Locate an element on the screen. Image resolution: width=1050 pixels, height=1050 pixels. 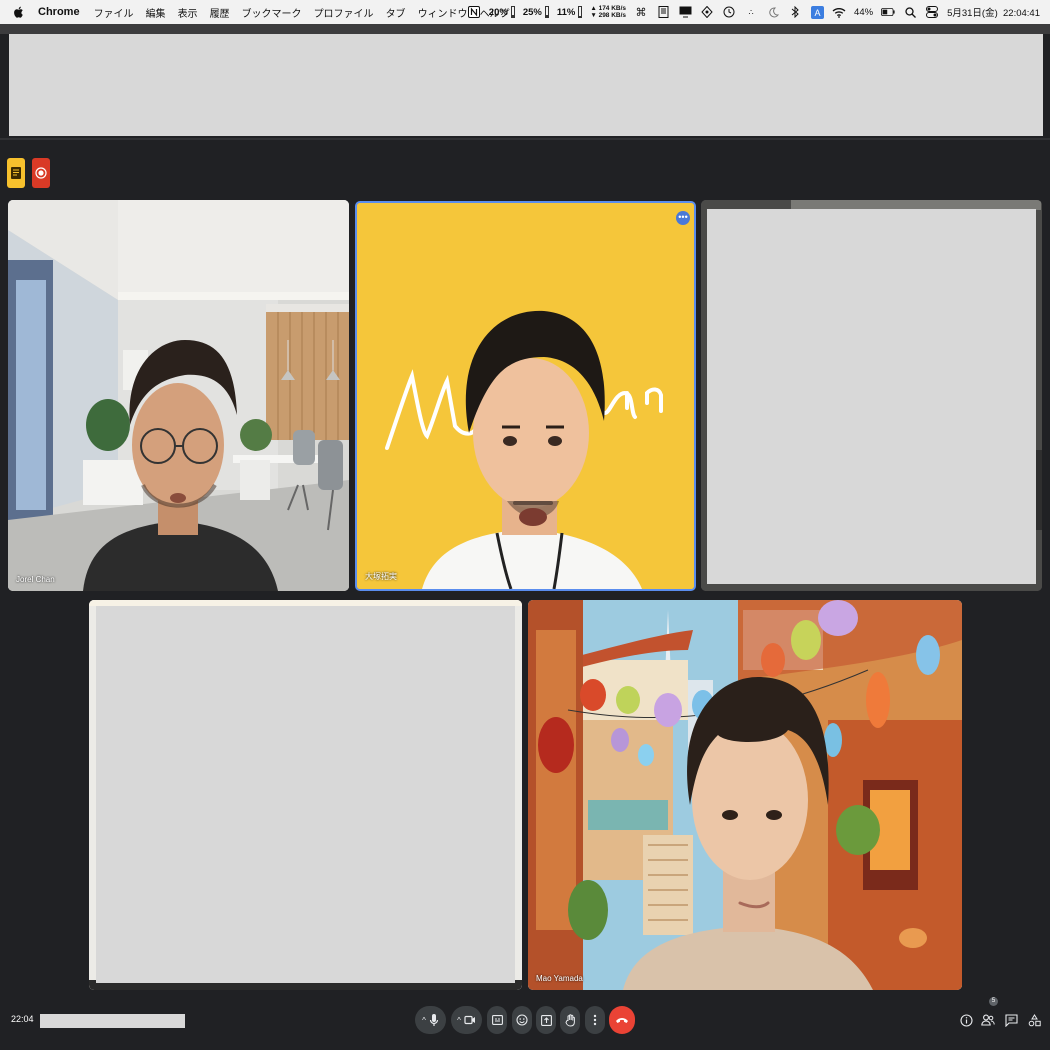
bluetooth-icon is located at coordinates (795, 12).